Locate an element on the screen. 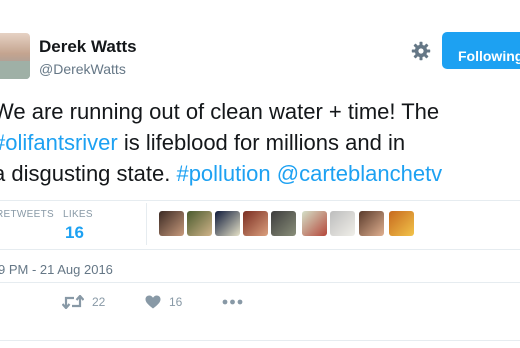 The image size is (520, 348). more-button is located at coordinates (232, 302).